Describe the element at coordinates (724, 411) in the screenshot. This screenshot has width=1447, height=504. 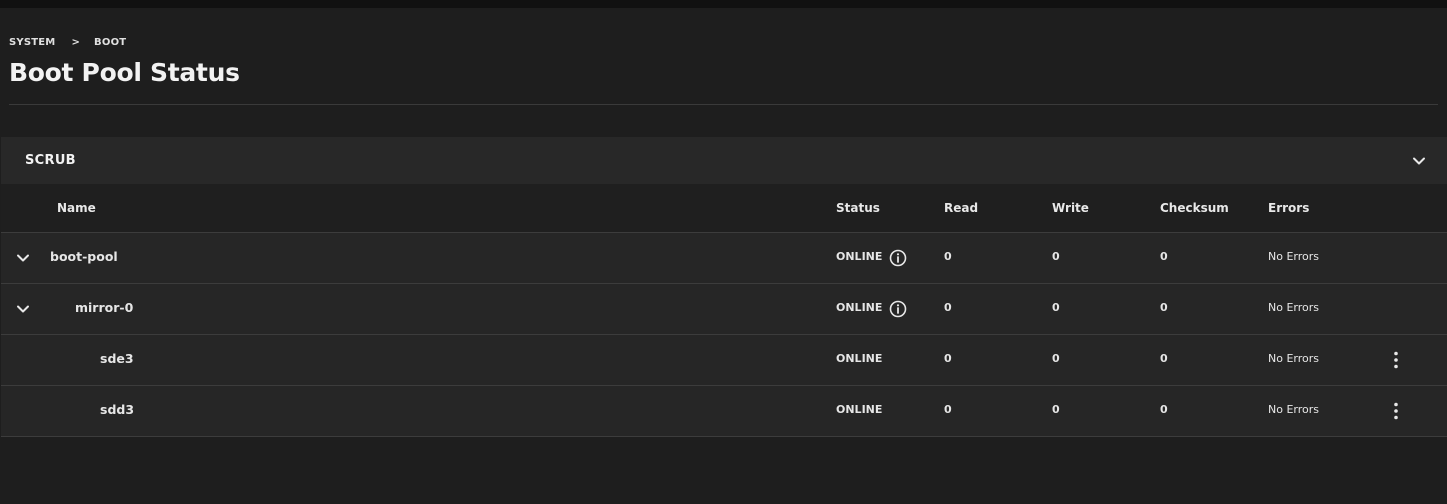
I see `table-row: sdd3 ONLINE 0 0 0 No Errors` at that location.